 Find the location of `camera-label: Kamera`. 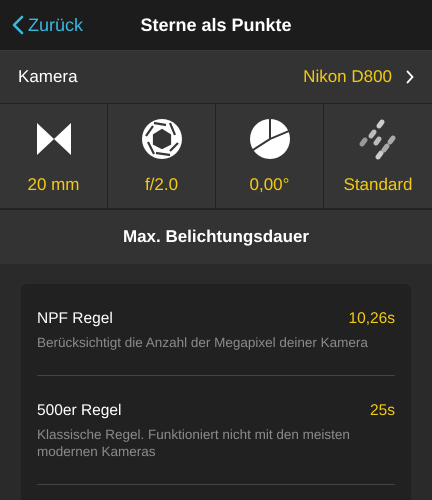

camera-label: Kamera is located at coordinates (48, 77).